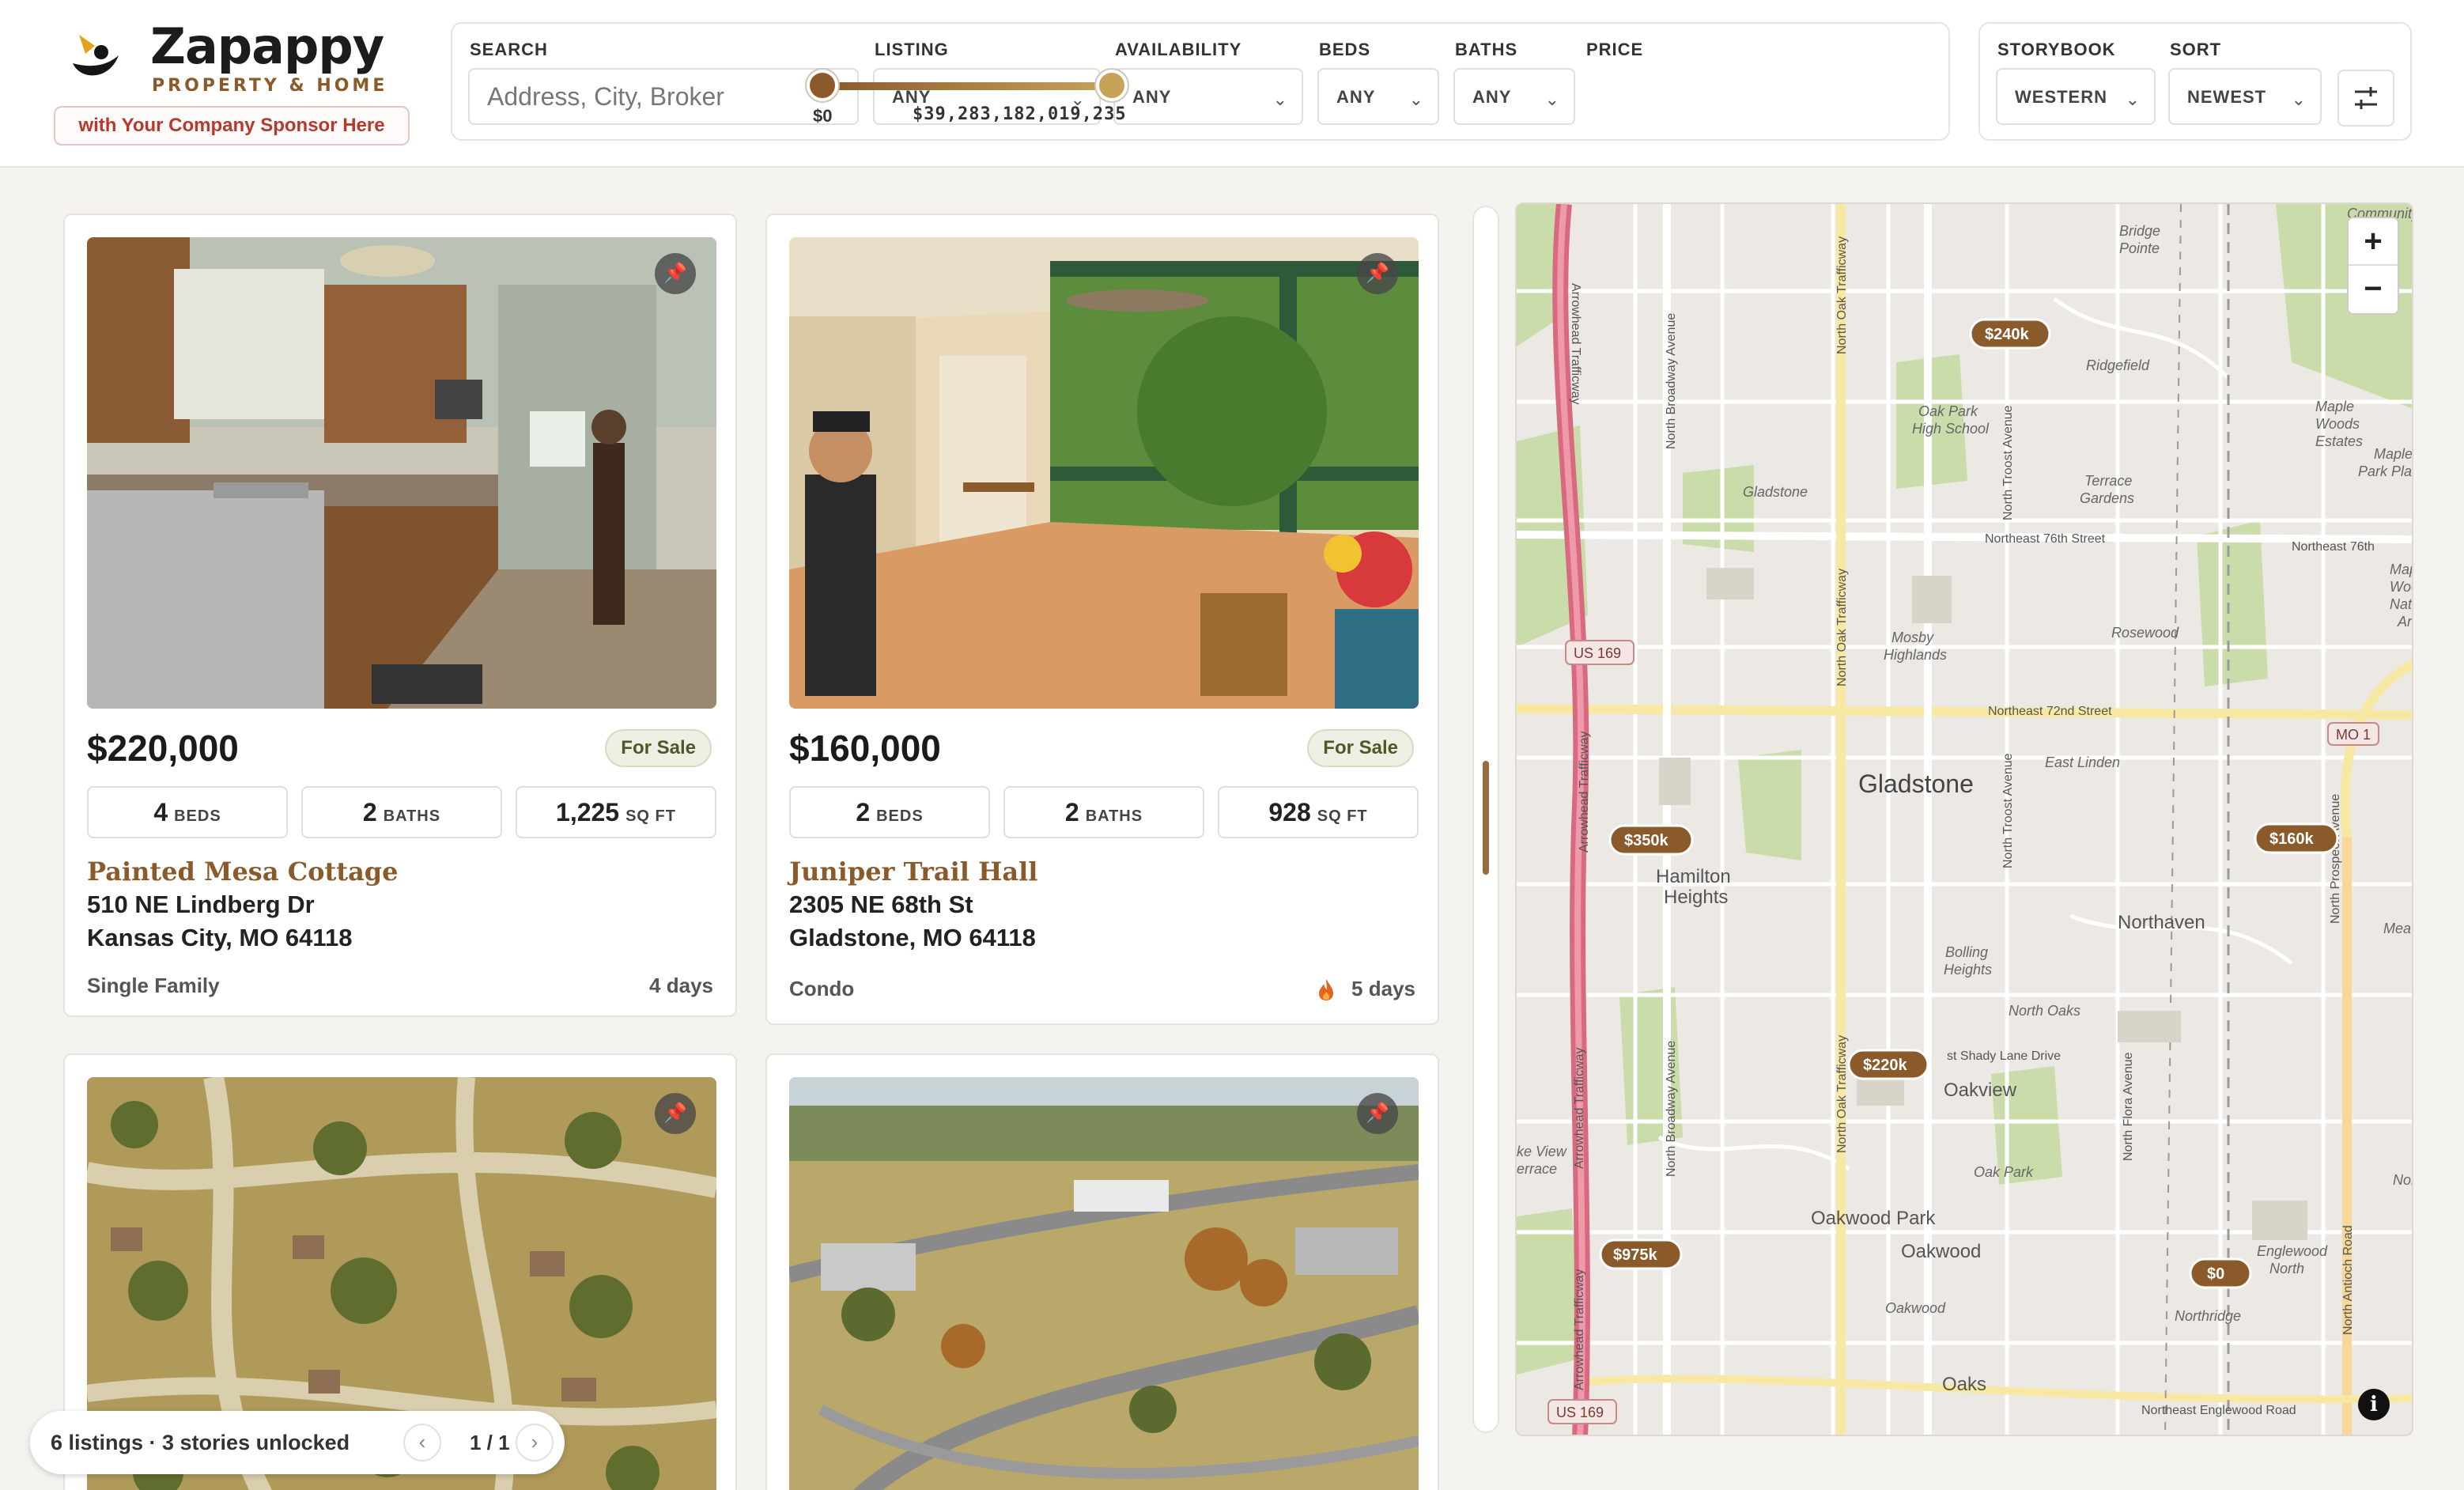  What do you see at coordinates (2373, 242) in the screenshot?
I see `zoom-in-button: +` at bounding box center [2373, 242].